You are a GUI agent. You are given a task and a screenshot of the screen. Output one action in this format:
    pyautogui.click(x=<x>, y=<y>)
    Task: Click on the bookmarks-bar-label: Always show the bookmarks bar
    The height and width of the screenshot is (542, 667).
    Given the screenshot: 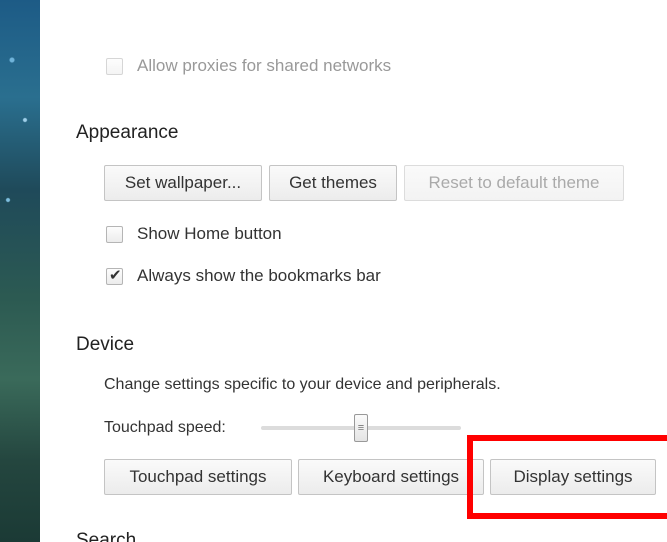 What is the action you would take?
    pyautogui.click(x=259, y=275)
    